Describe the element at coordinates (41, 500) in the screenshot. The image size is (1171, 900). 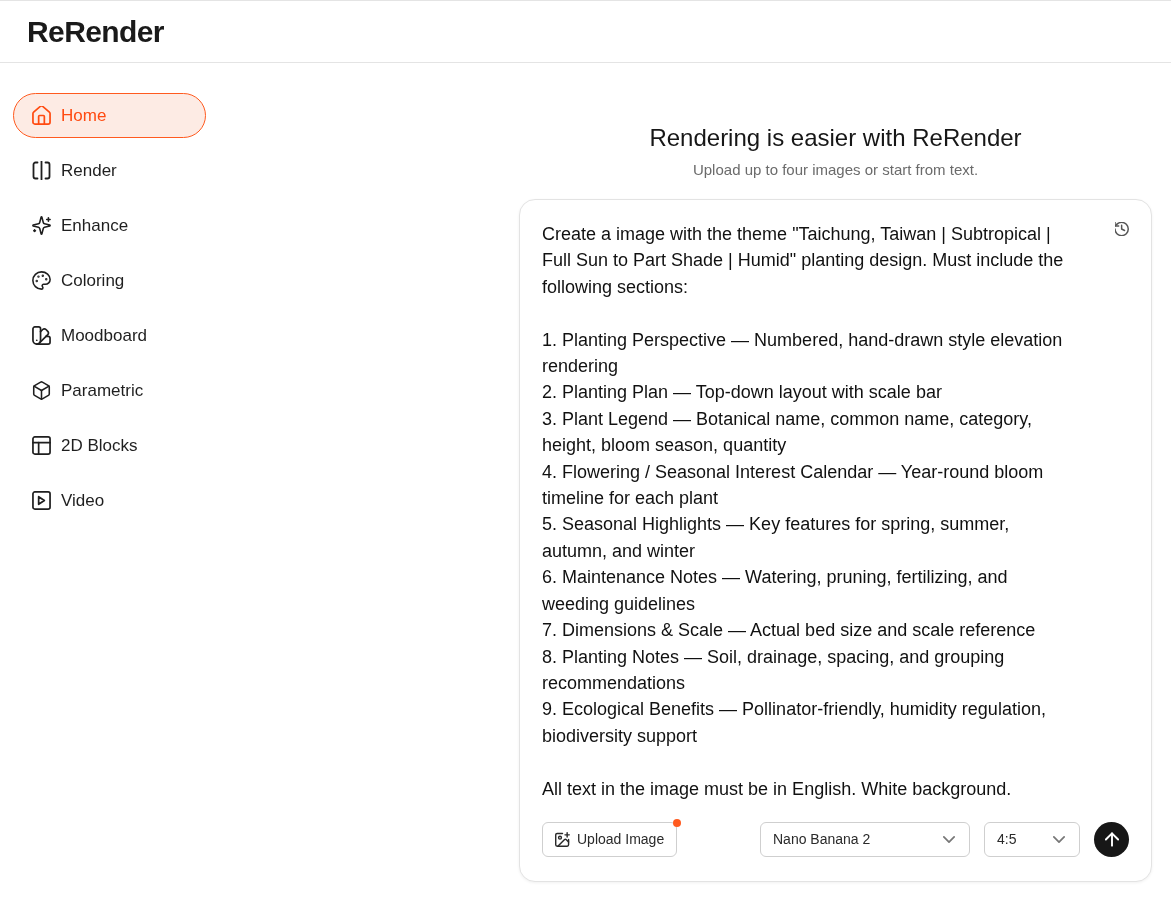
I see `play-square-icon` at that location.